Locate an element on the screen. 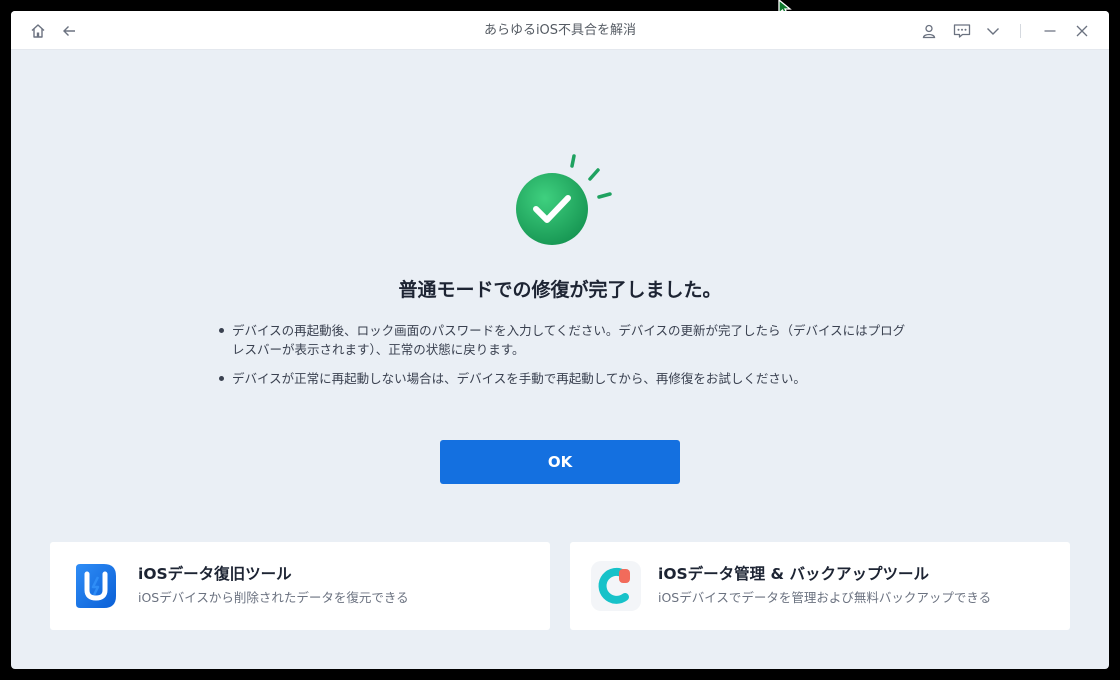  titlebar-divider is located at coordinates (1020, 31).